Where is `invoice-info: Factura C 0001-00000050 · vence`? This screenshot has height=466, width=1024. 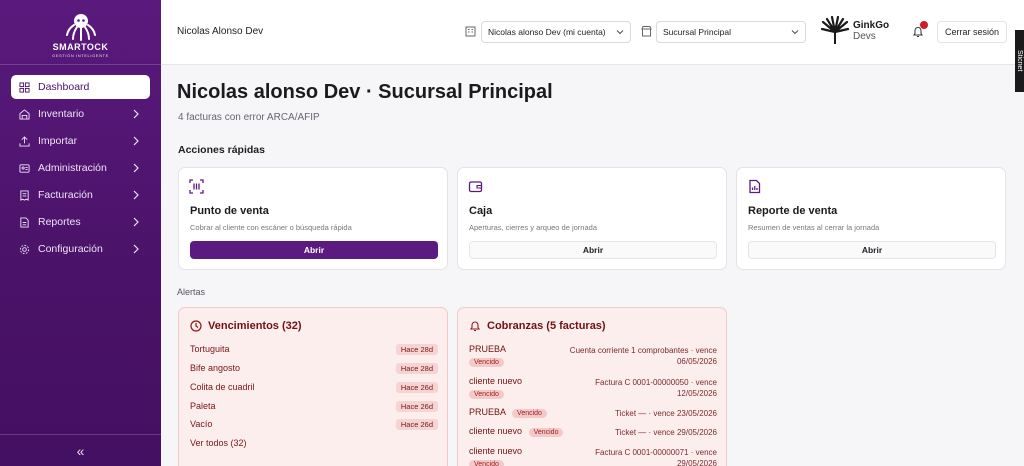 invoice-info: Factura C 0001-00000050 · vence is located at coordinates (656, 382).